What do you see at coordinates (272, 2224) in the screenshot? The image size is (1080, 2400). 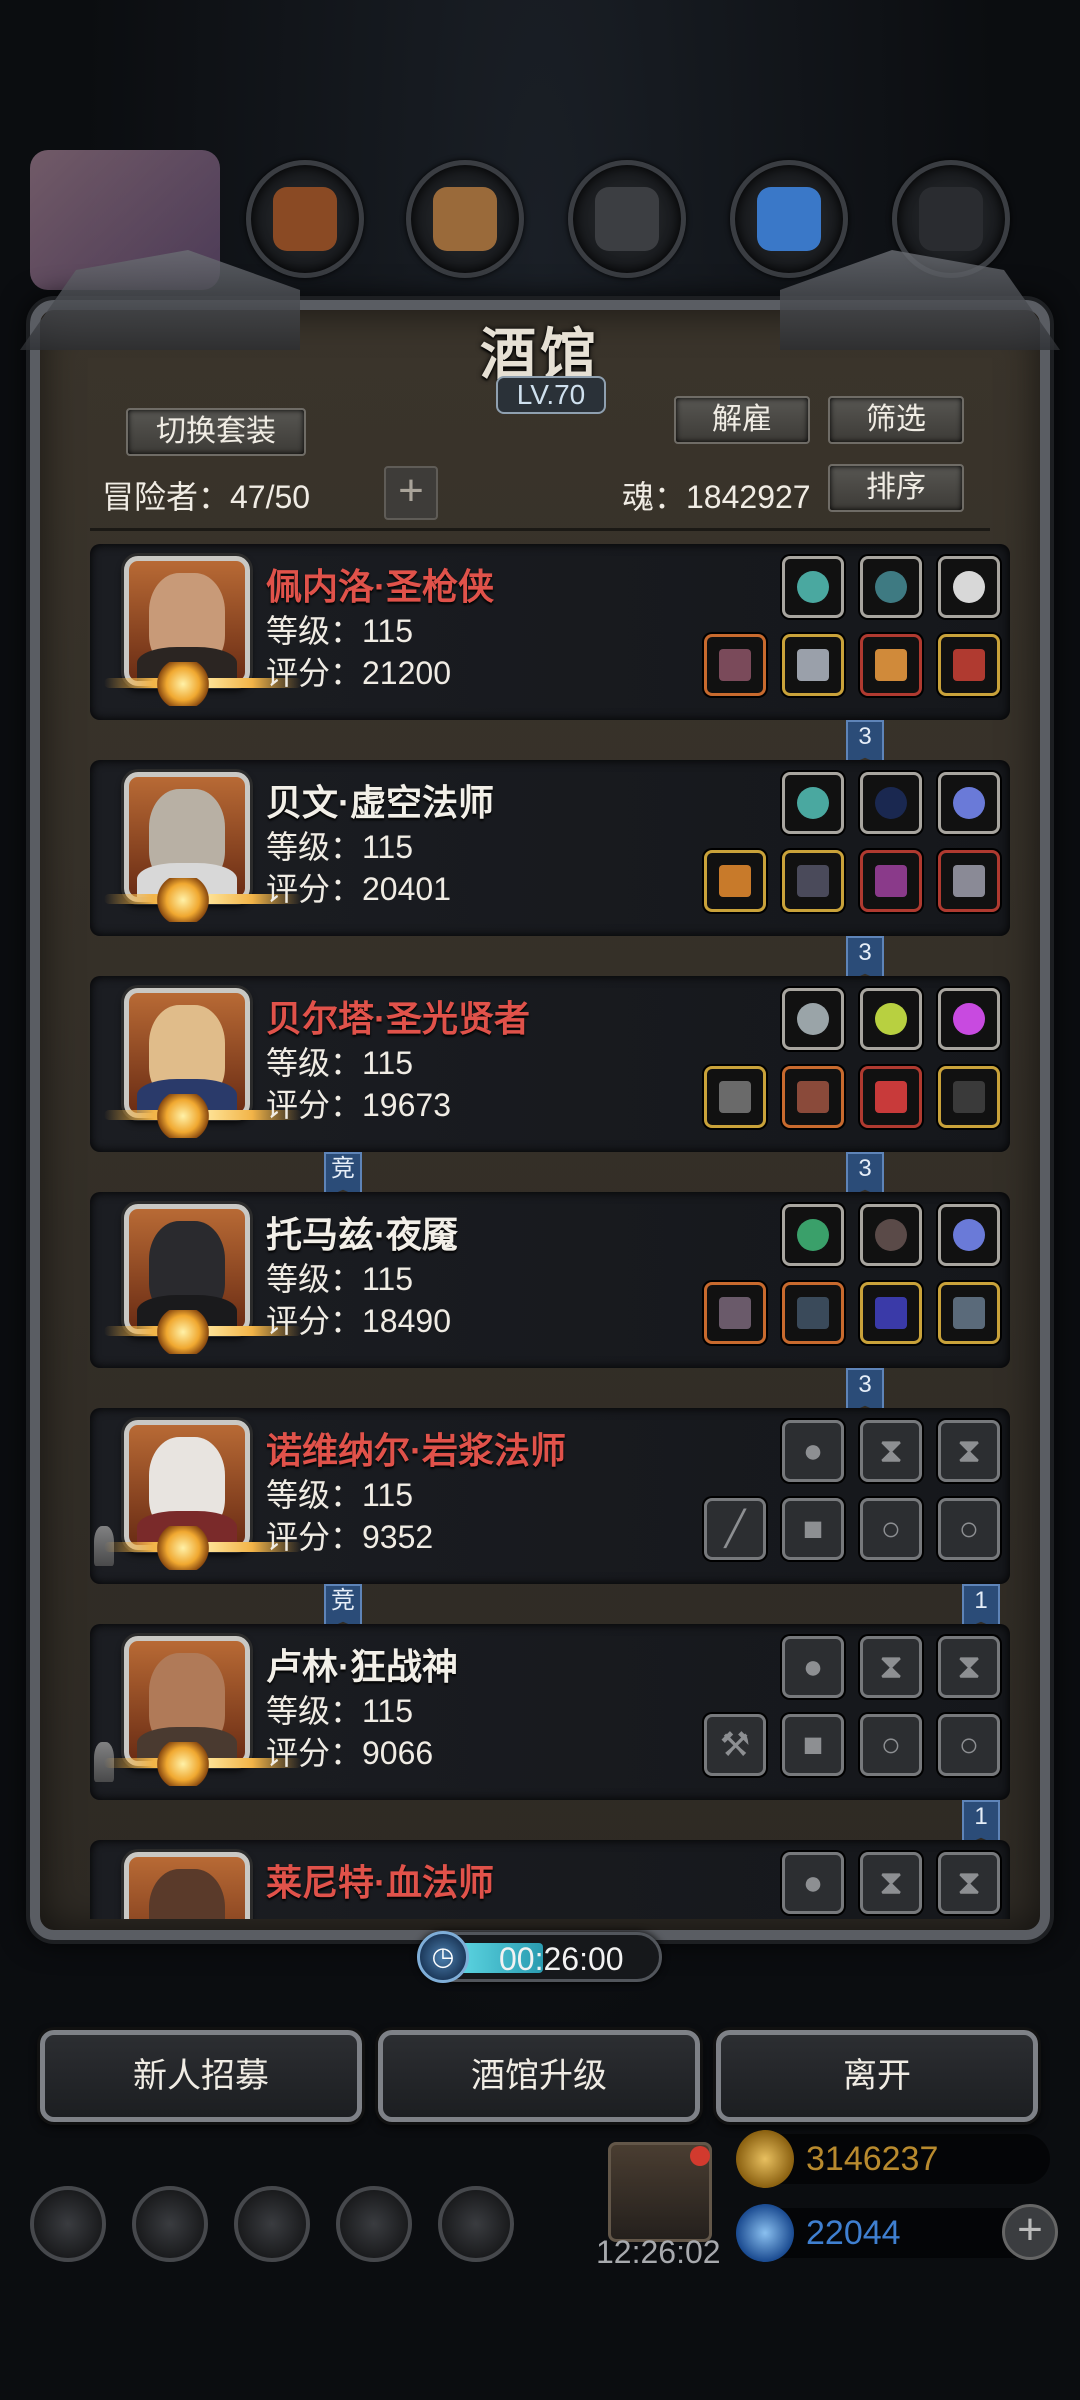 I see `map-icon` at bounding box center [272, 2224].